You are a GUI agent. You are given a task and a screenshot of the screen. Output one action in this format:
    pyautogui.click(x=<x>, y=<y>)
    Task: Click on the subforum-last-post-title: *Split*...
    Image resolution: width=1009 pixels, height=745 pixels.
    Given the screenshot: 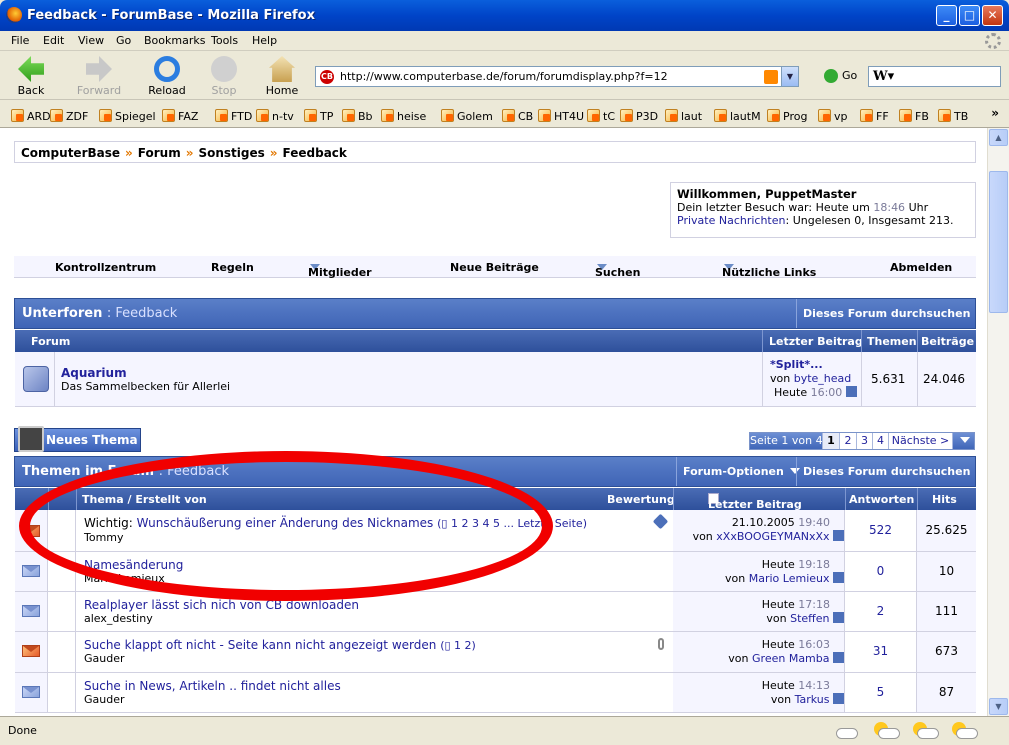 What is the action you would take?
    pyautogui.click(x=813, y=365)
    